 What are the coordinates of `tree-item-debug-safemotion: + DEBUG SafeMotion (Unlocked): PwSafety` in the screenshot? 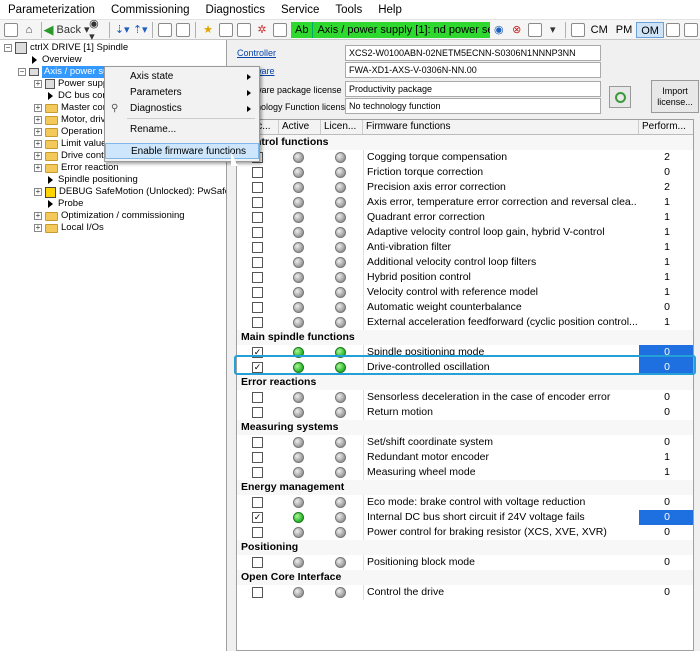 It's located at (130, 192).